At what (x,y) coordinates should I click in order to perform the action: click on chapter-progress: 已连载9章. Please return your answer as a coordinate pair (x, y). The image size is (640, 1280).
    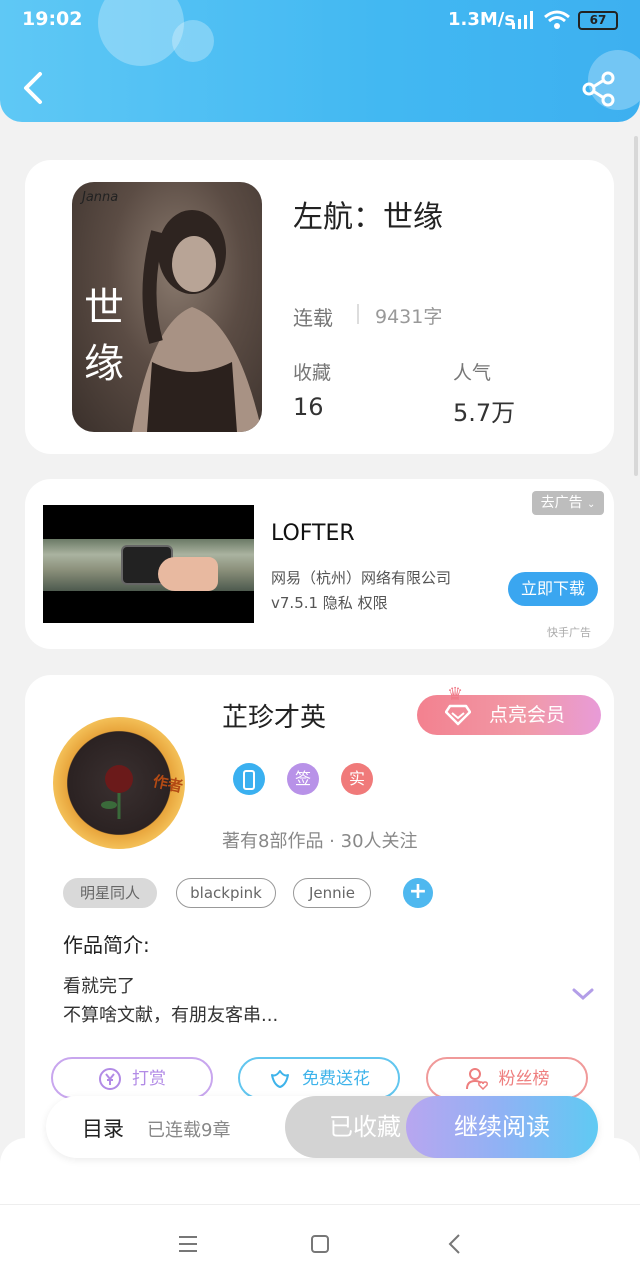
    Looking at the image, I should click on (189, 1130).